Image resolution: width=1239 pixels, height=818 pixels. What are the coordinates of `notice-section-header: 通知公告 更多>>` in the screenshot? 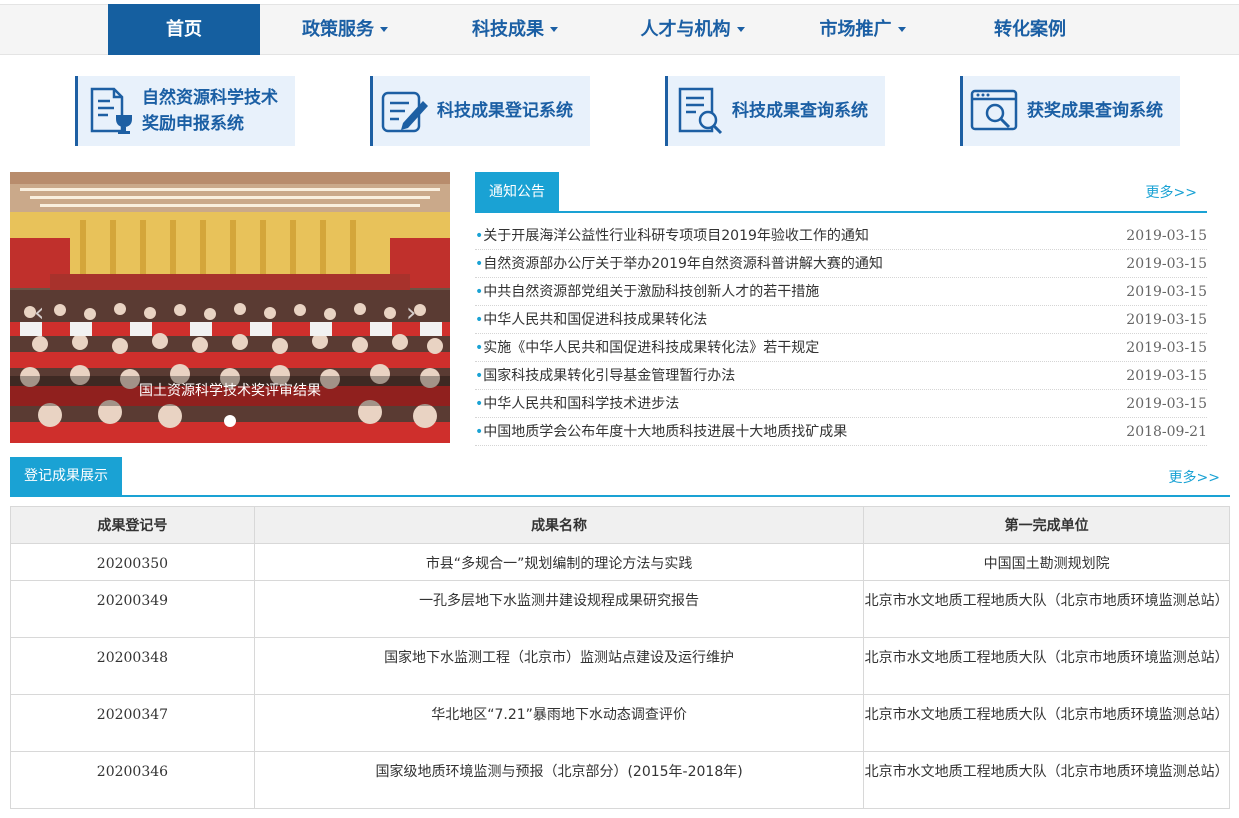 It's located at (841, 192).